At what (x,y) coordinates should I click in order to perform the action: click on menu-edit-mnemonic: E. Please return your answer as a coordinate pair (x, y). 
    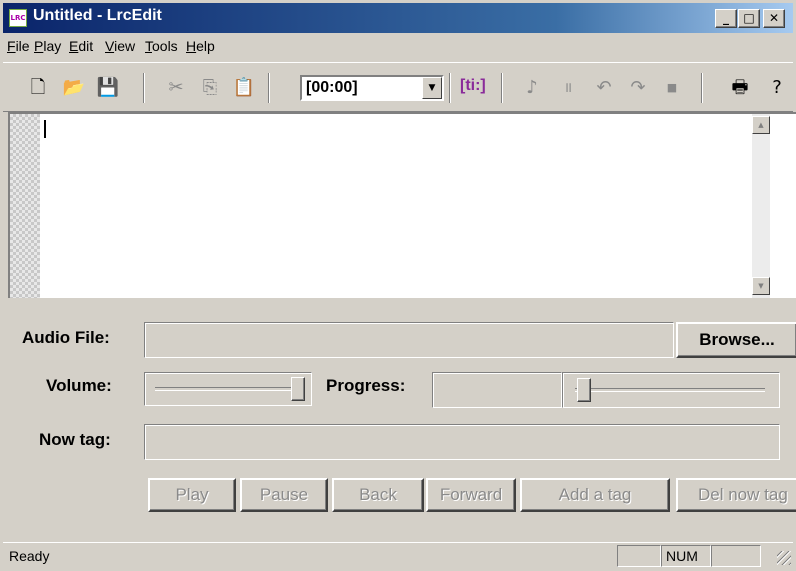
    Looking at the image, I should click on (74, 46).